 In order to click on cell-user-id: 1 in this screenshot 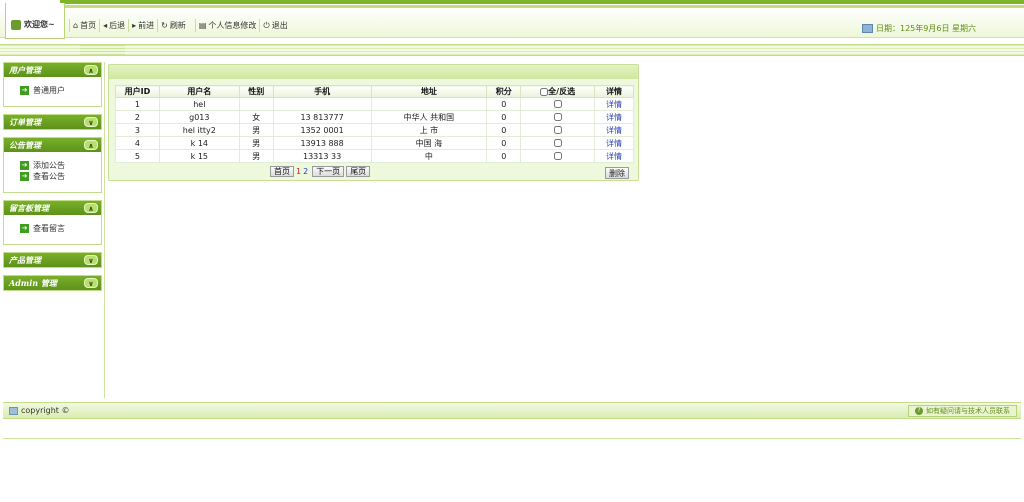, I will do `click(137, 104)`.